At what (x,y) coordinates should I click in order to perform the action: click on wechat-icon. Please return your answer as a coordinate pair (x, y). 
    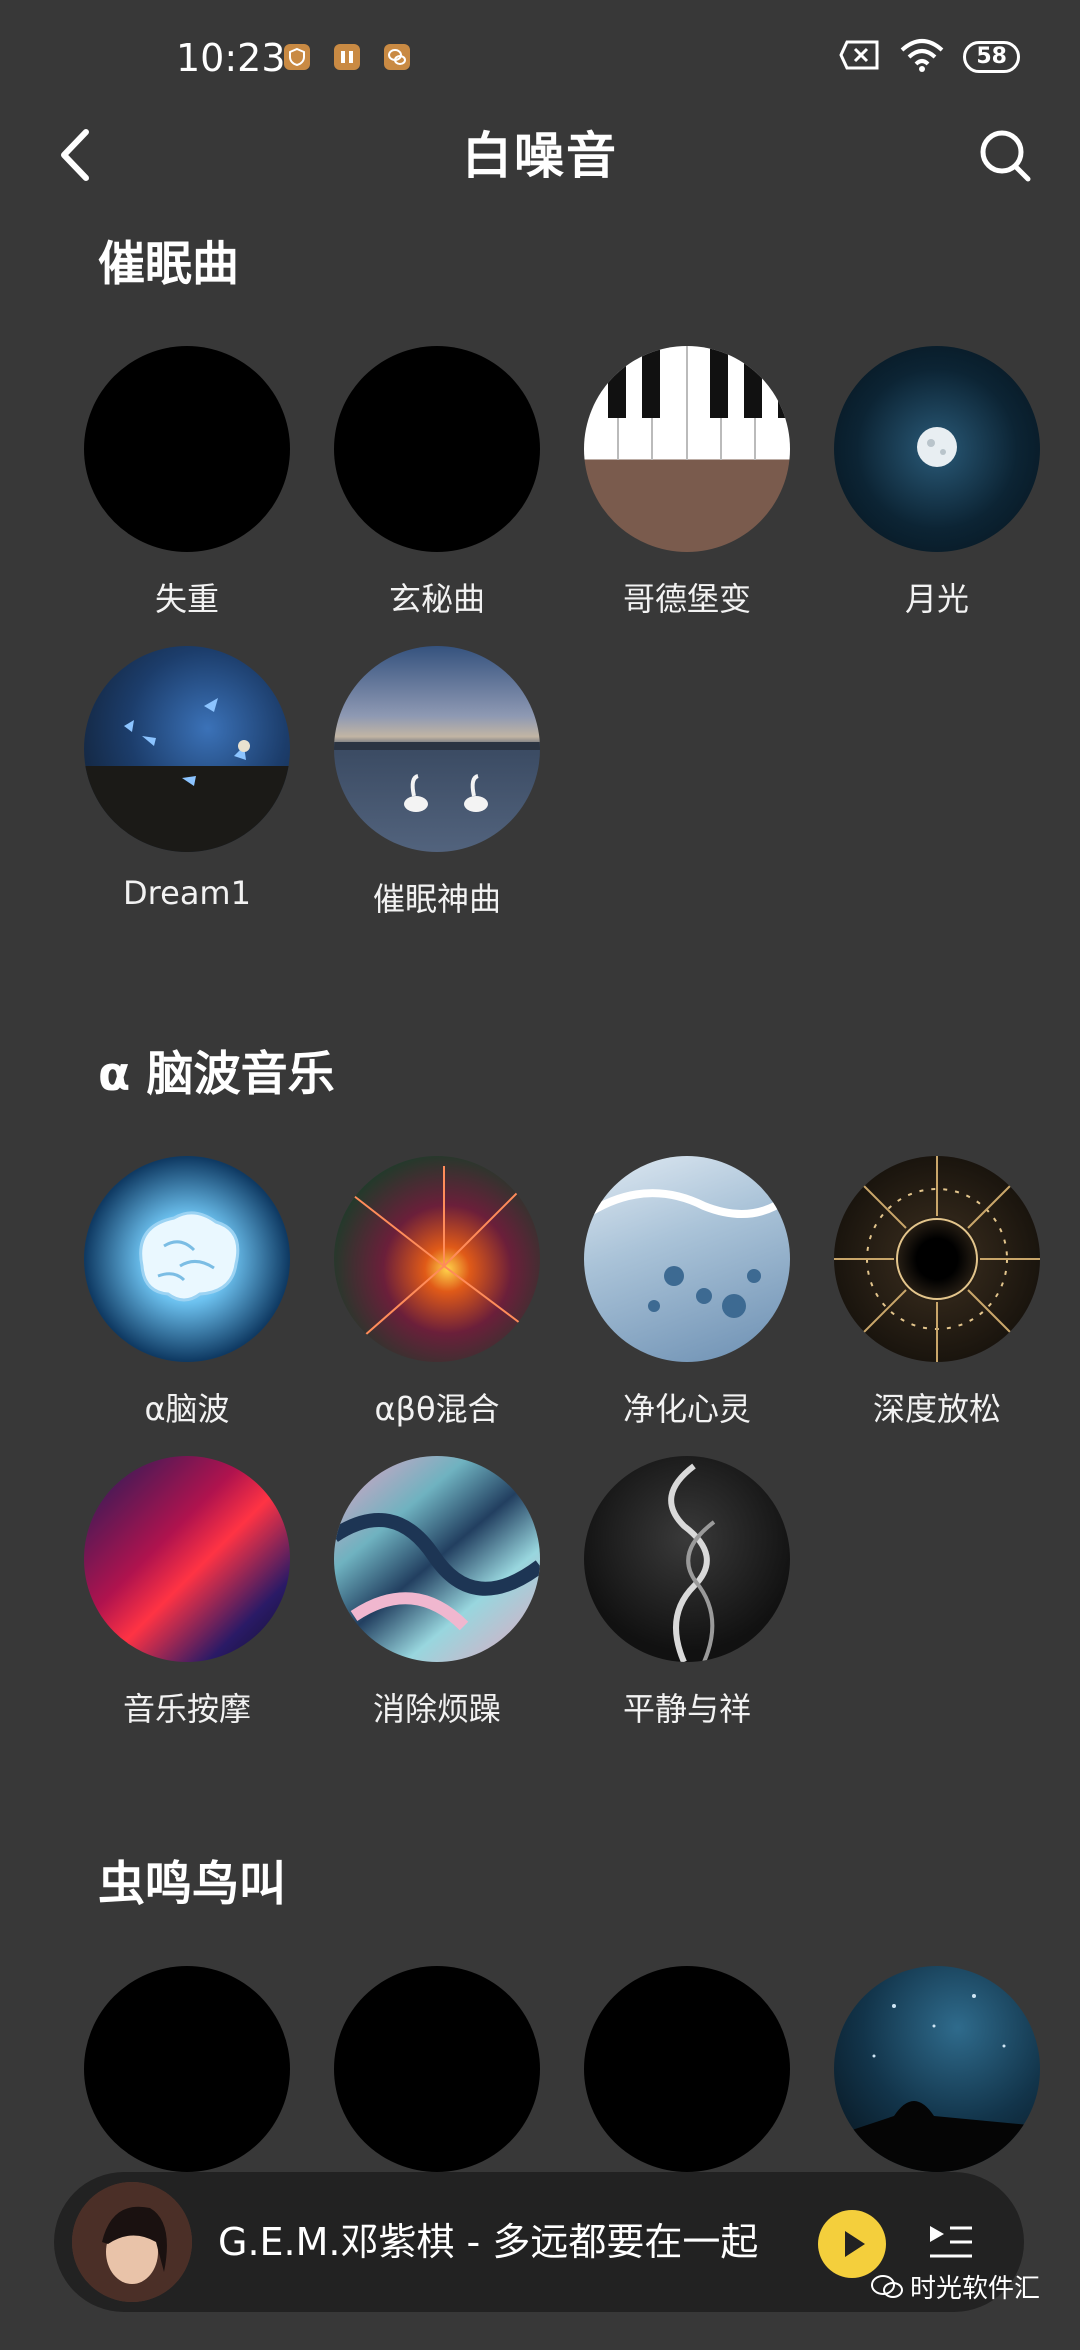
    Looking at the image, I should click on (887, 2286).